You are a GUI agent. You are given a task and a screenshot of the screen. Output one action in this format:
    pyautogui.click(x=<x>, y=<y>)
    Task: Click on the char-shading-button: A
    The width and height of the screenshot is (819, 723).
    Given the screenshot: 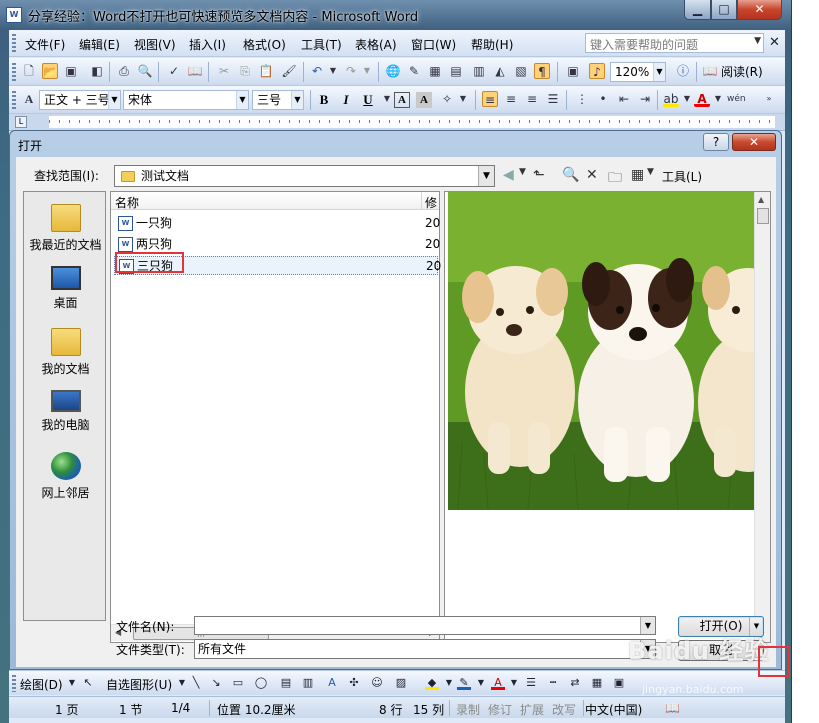 What is the action you would take?
    pyautogui.click(x=424, y=100)
    